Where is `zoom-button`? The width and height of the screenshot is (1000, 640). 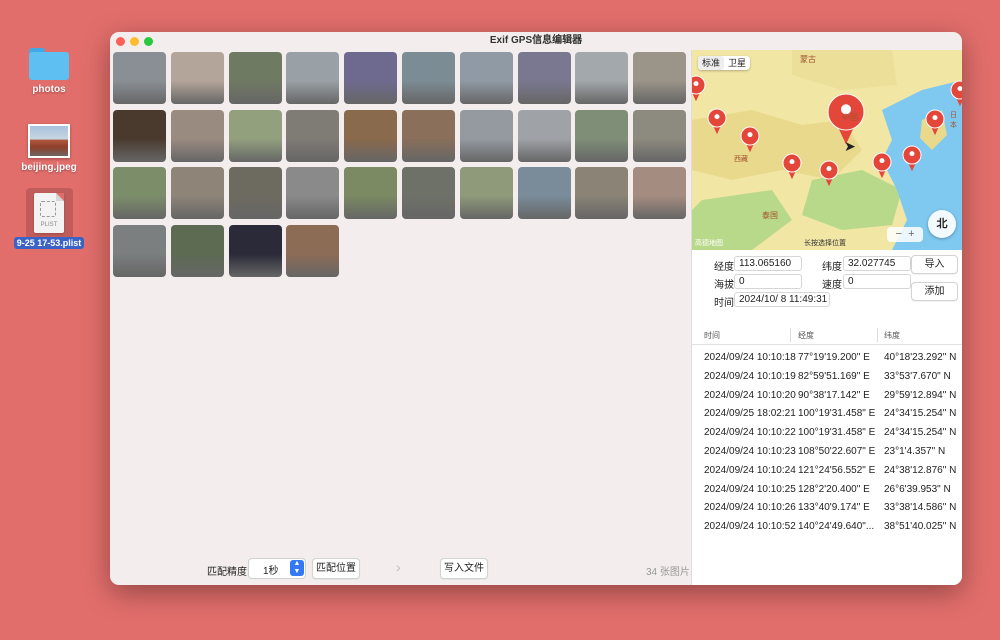
zoom-button is located at coordinates (148, 41).